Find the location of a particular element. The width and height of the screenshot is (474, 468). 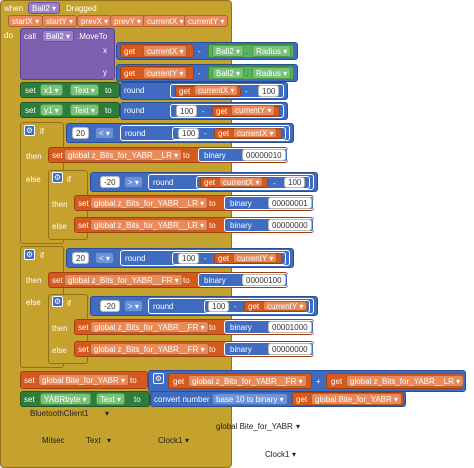

param-currentX: currentX ▾ is located at coordinates (165, 21).